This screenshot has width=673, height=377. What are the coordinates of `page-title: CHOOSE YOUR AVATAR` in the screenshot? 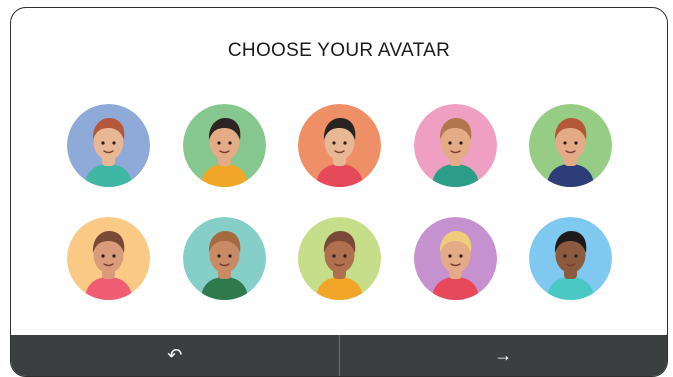 It's located at (339, 50).